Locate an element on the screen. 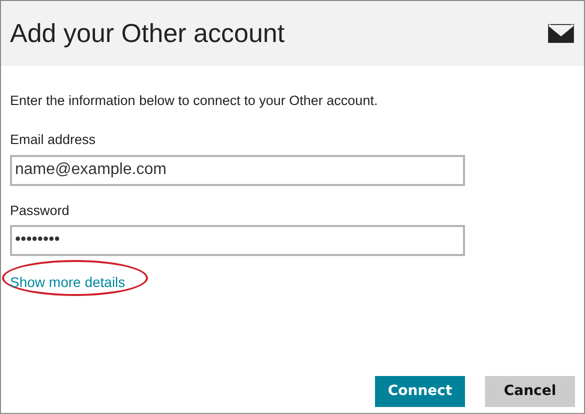 Image resolution: width=585 pixels, height=414 pixels. show-more-details-link: Show more details is located at coordinates (68, 282).